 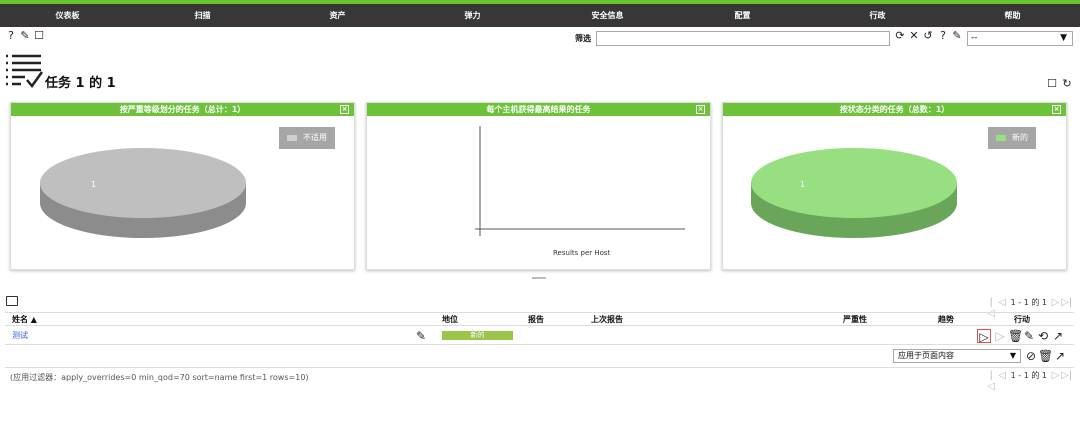 I want to click on pager-top: |◁ ◁ 1 - 1 的 1 ▷ ▷|, so click(x=1029, y=308).